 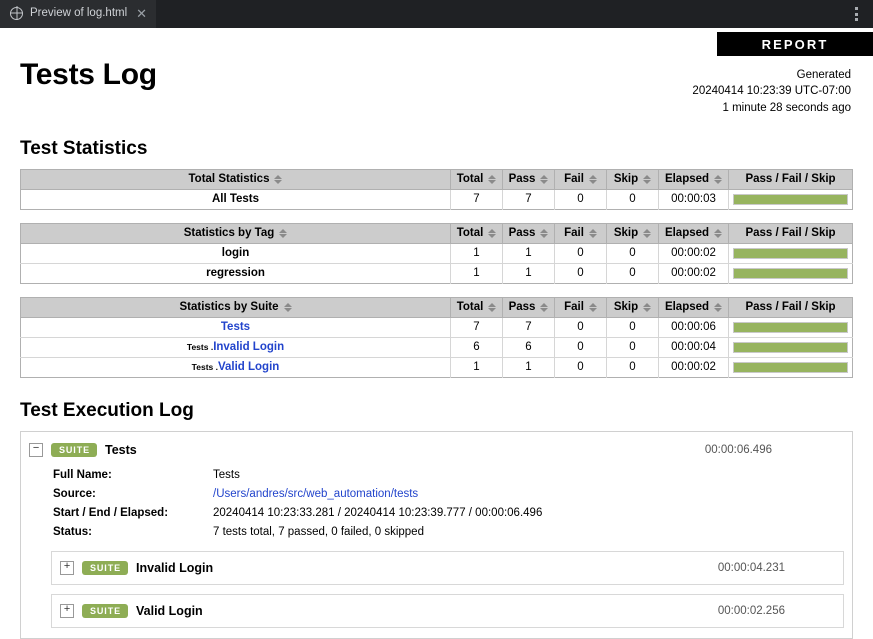 What do you see at coordinates (528, 233) in the screenshot?
I see `column-header-tag-2: Pass` at bounding box center [528, 233].